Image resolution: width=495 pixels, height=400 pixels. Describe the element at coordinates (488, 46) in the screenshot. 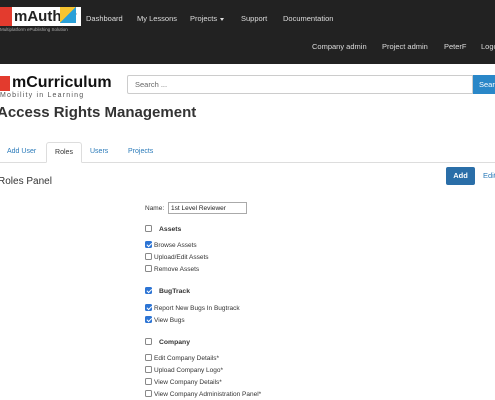

I see `nav-logout: Logout` at that location.